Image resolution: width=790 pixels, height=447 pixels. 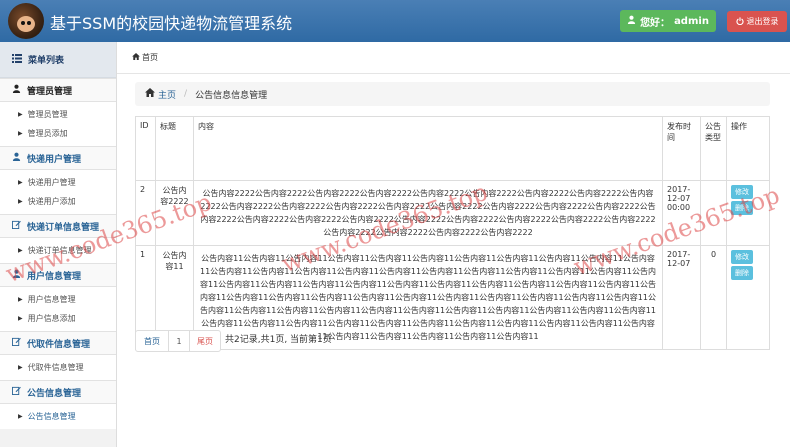 I want to click on logout-button: 退出登录, so click(x=757, y=21).